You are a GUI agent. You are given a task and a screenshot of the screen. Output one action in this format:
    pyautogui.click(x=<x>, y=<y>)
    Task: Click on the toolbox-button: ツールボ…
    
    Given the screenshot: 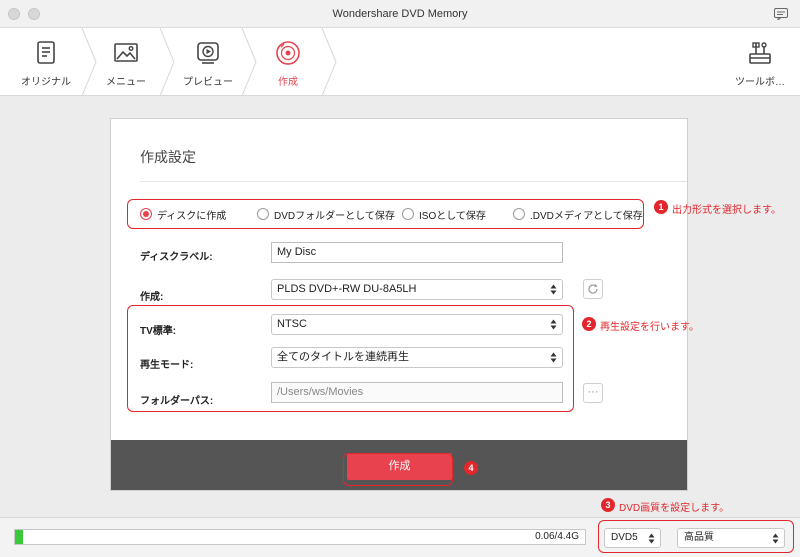 What is the action you would take?
    pyautogui.click(x=760, y=62)
    